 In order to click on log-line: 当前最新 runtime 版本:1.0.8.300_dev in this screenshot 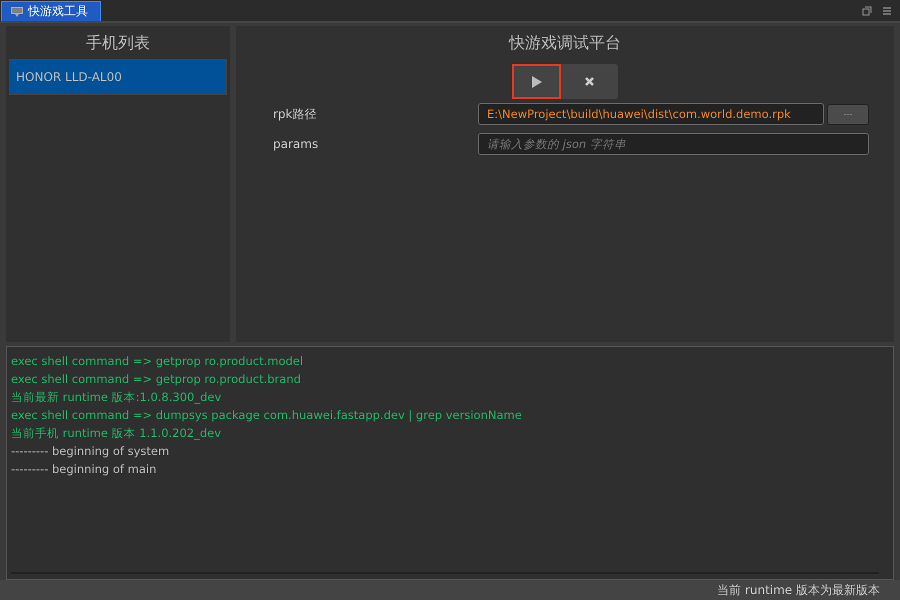, I will do `click(116, 397)`.